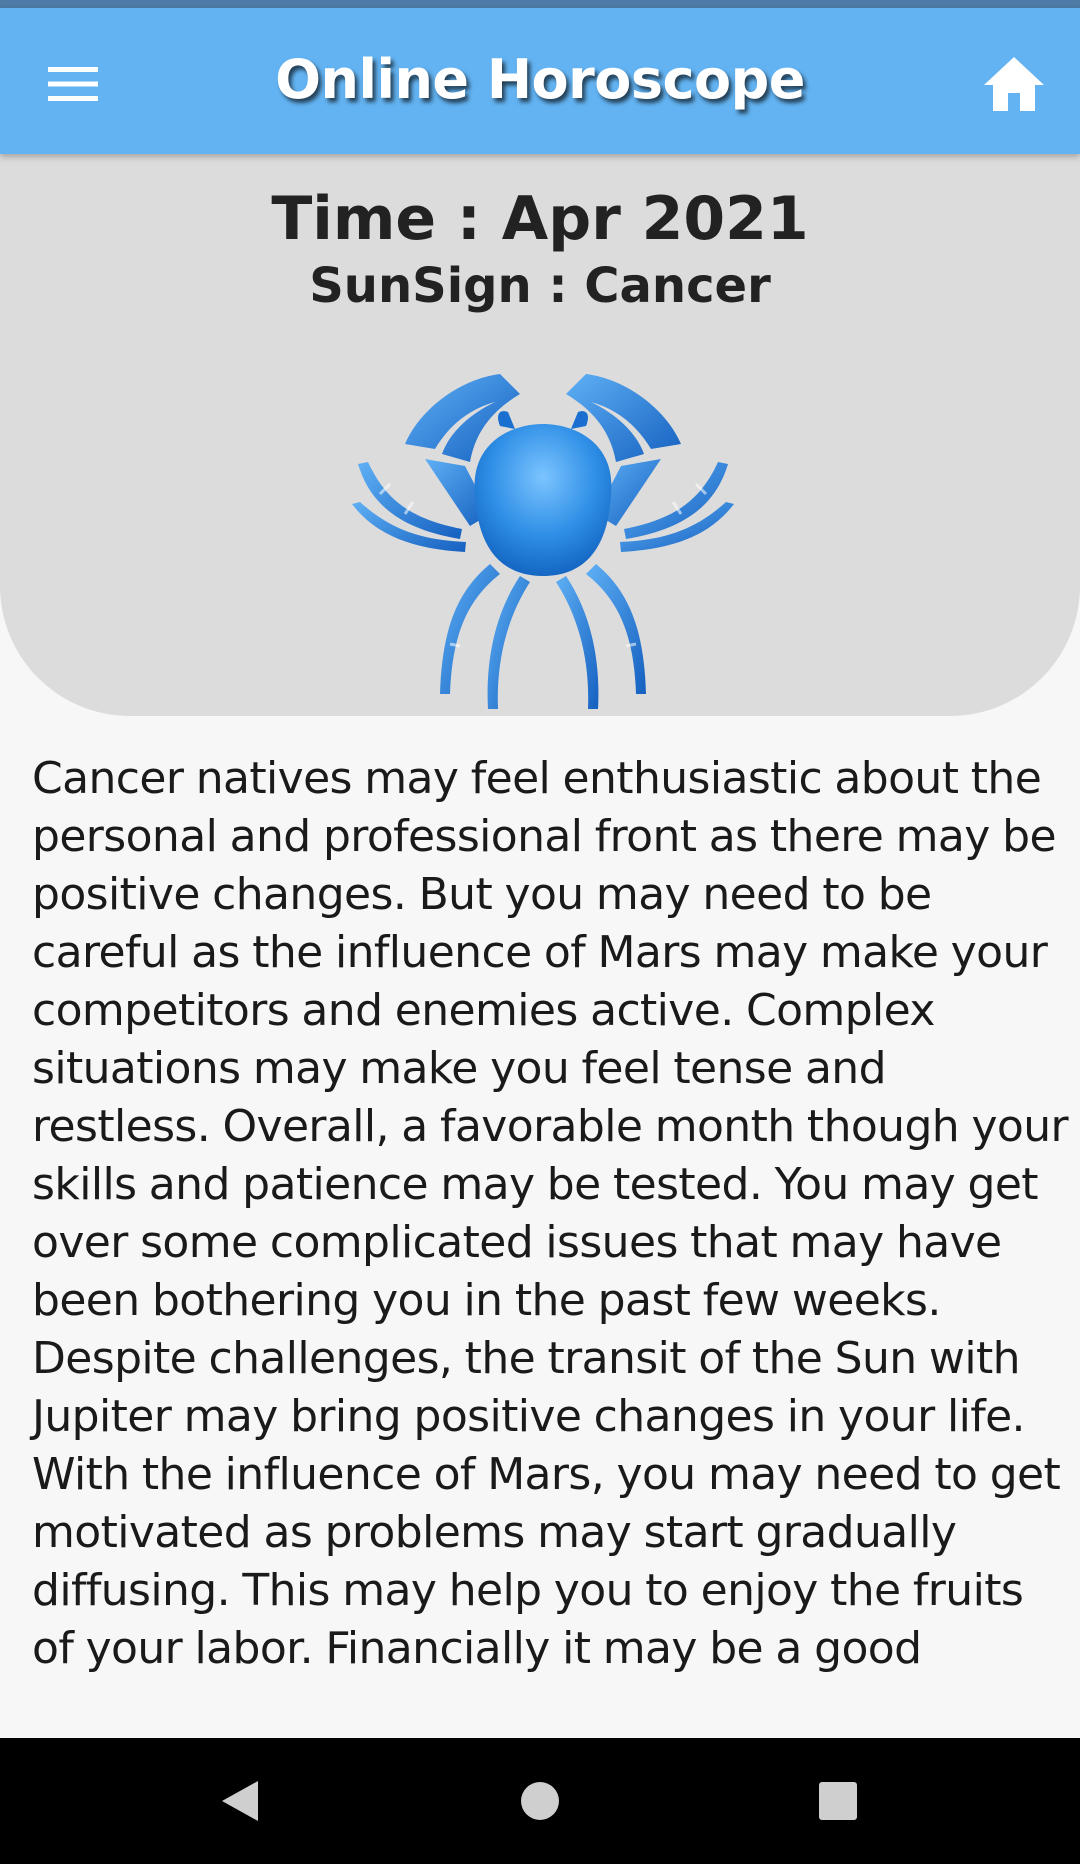 This screenshot has height=1864, width=1080. What do you see at coordinates (540, 286) in the screenshot?
I see `sunsign-heading: SunSign : Cancer` at bounding box center [540, 286].